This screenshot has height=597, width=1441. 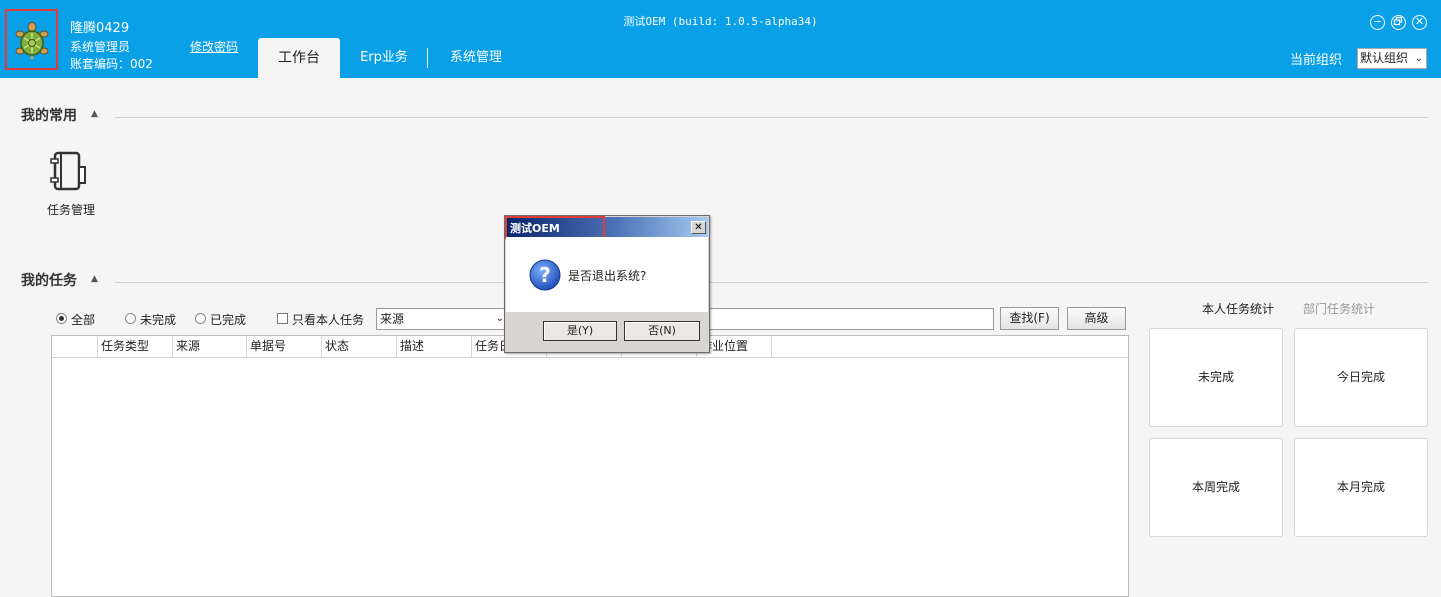 What do you see at coordinates (427, 58) in the screenshot?
I see `tab-divider` at bounding box center [427, 58].